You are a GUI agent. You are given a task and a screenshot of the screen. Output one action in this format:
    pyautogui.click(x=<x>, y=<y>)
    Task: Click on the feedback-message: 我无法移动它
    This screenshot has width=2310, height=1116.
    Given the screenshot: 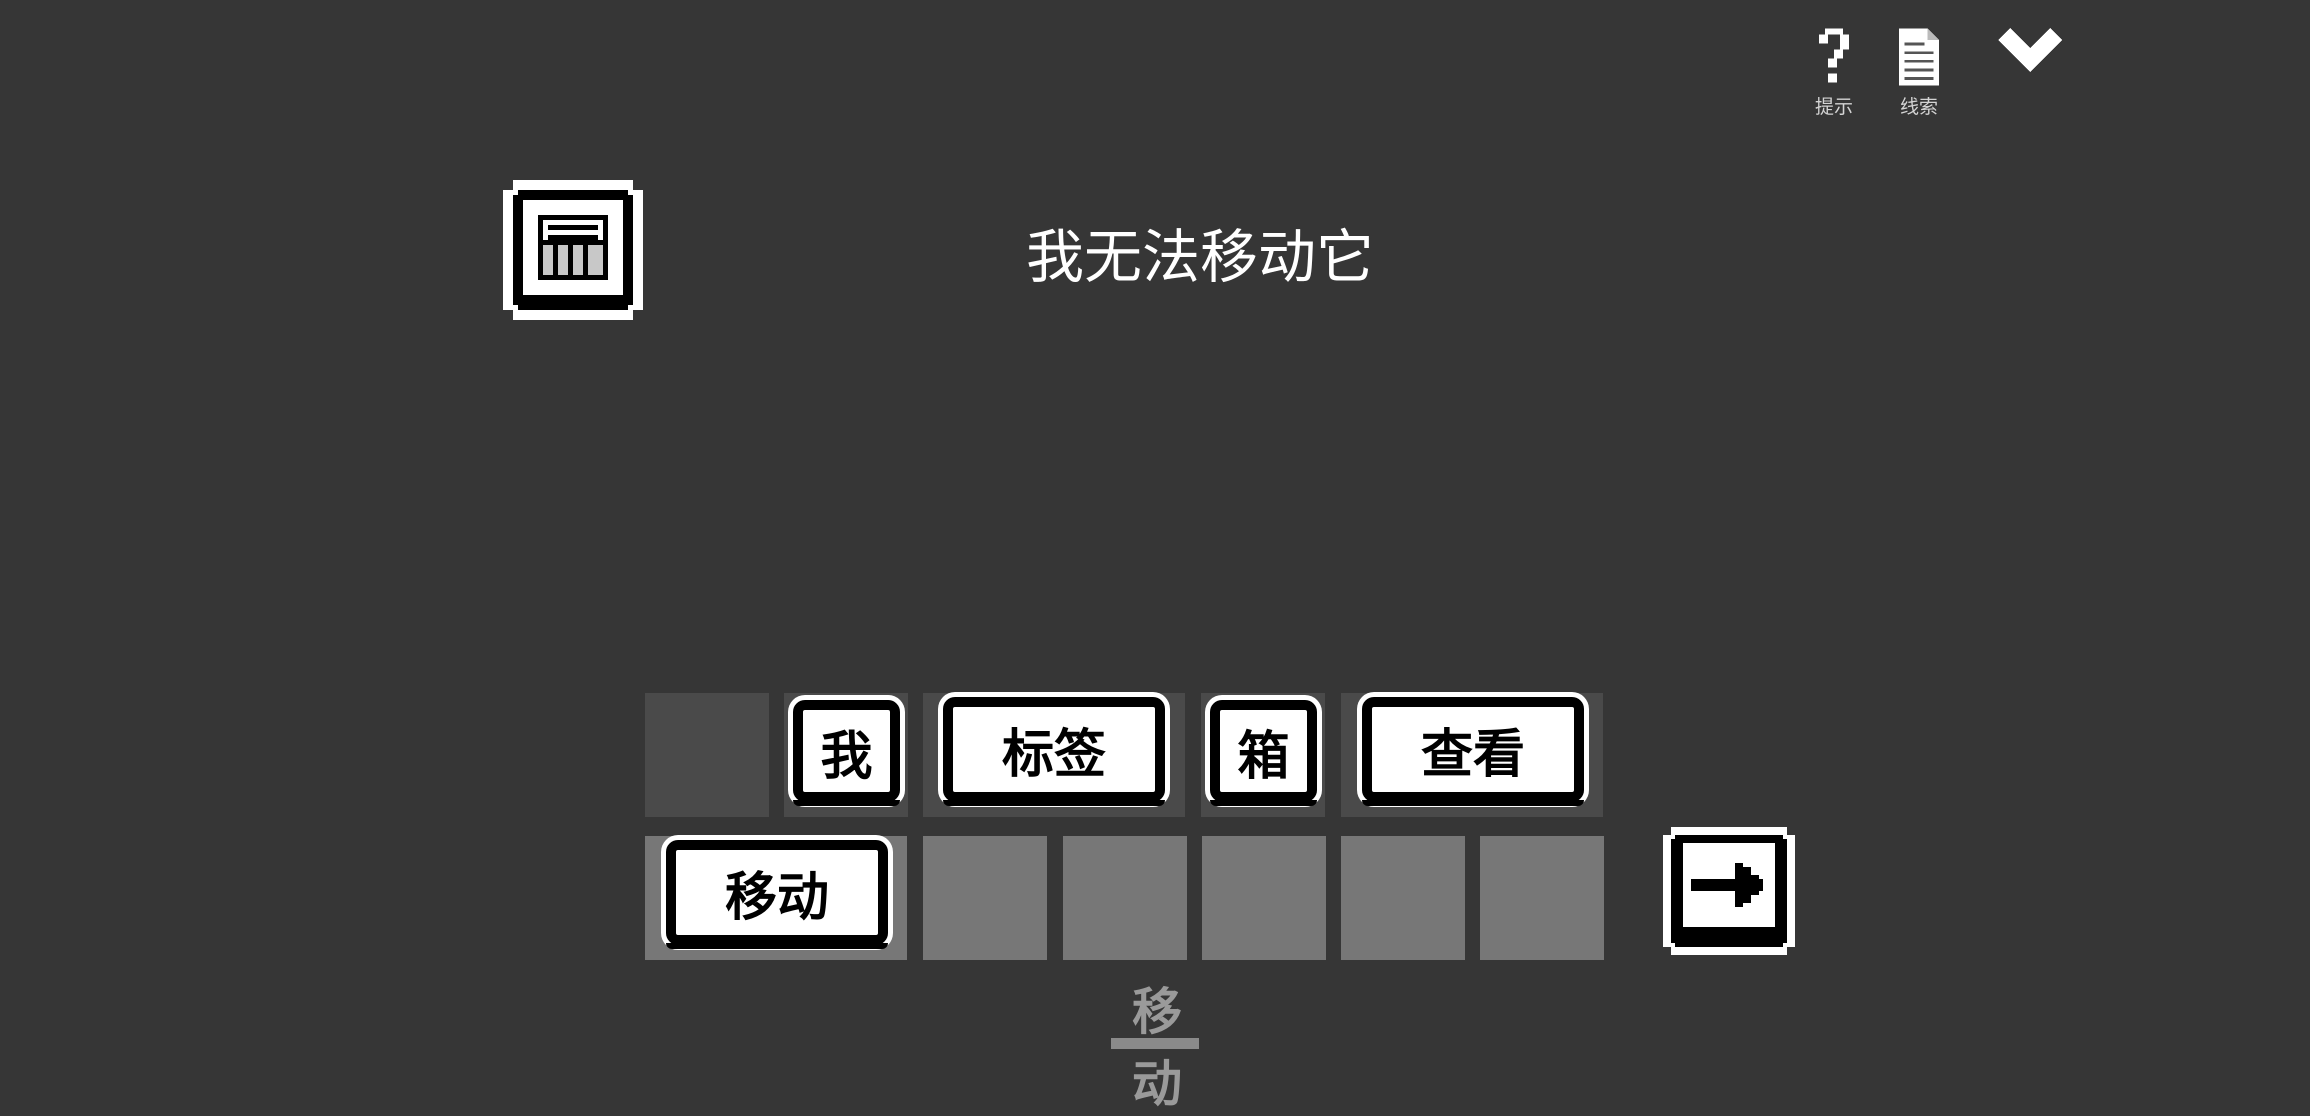 What is the action you would take?
    pyautogui.click(x=1199, y=257)
    